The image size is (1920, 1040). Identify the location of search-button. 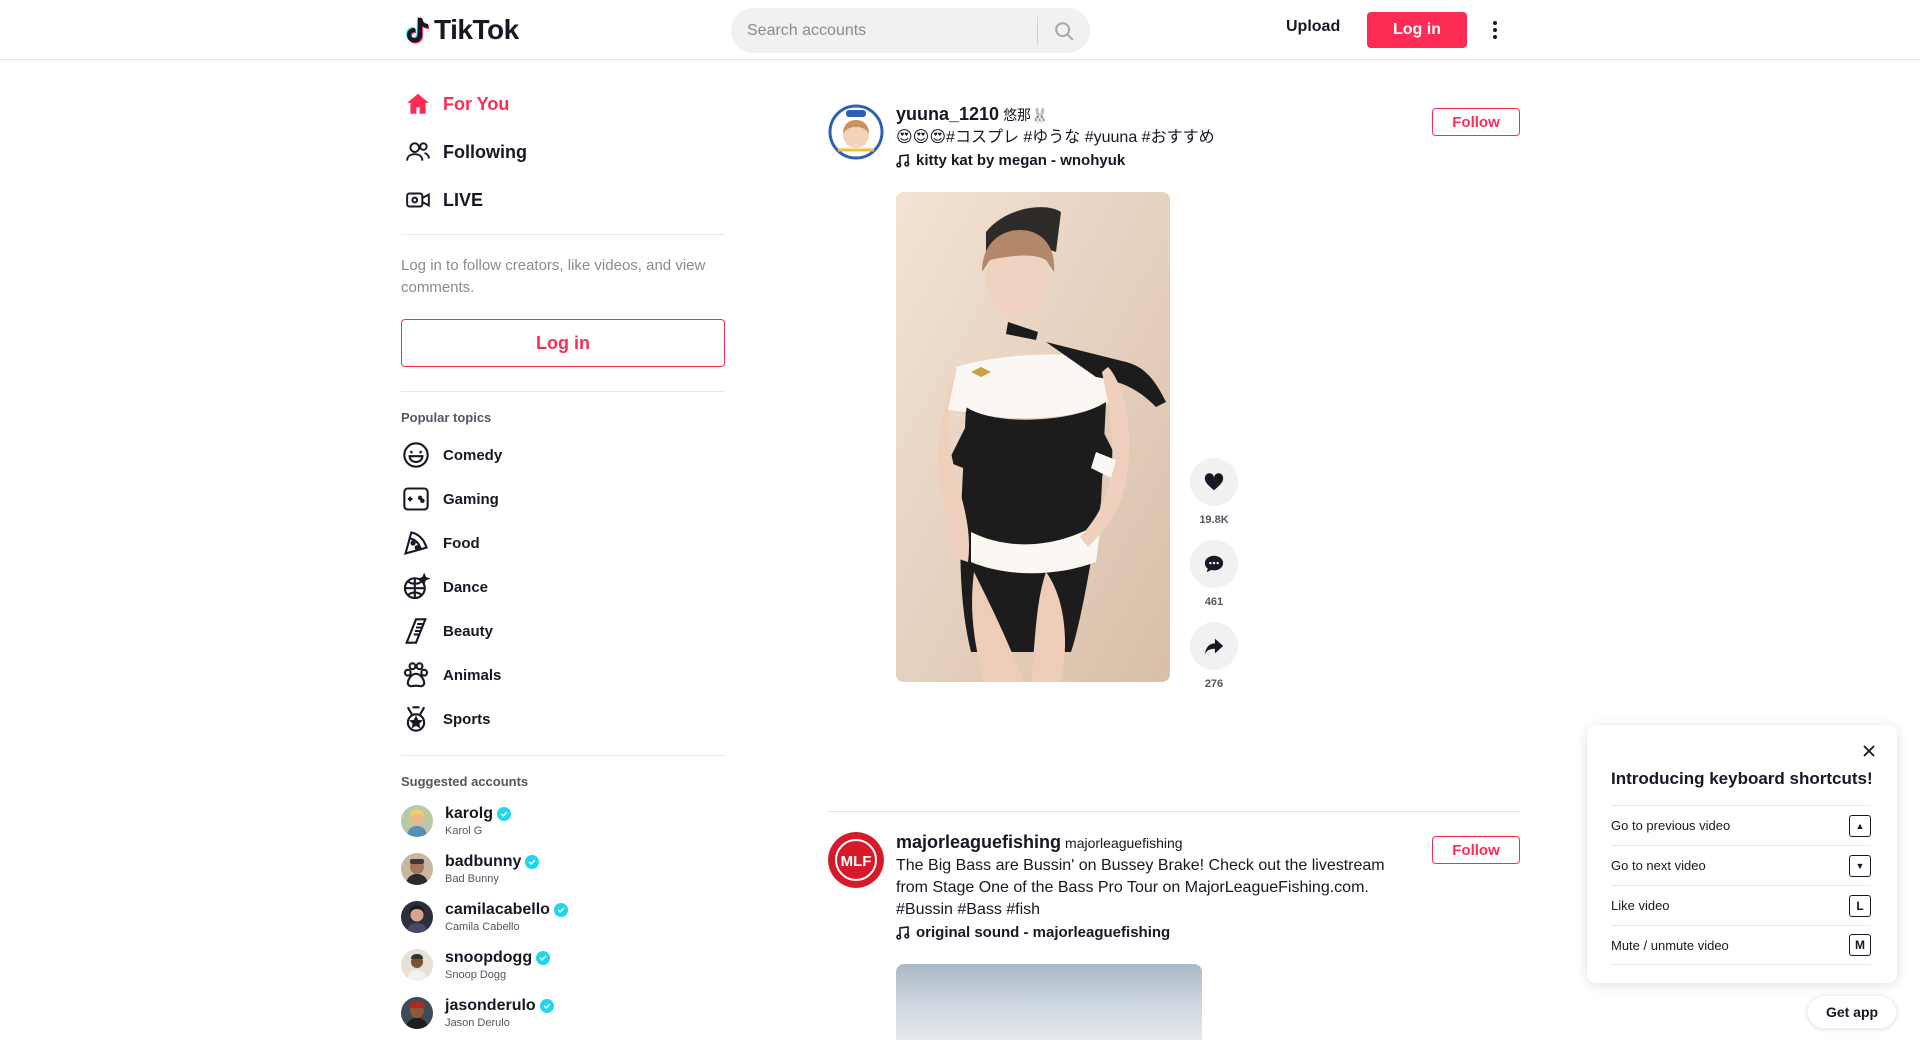
(1064, 30).